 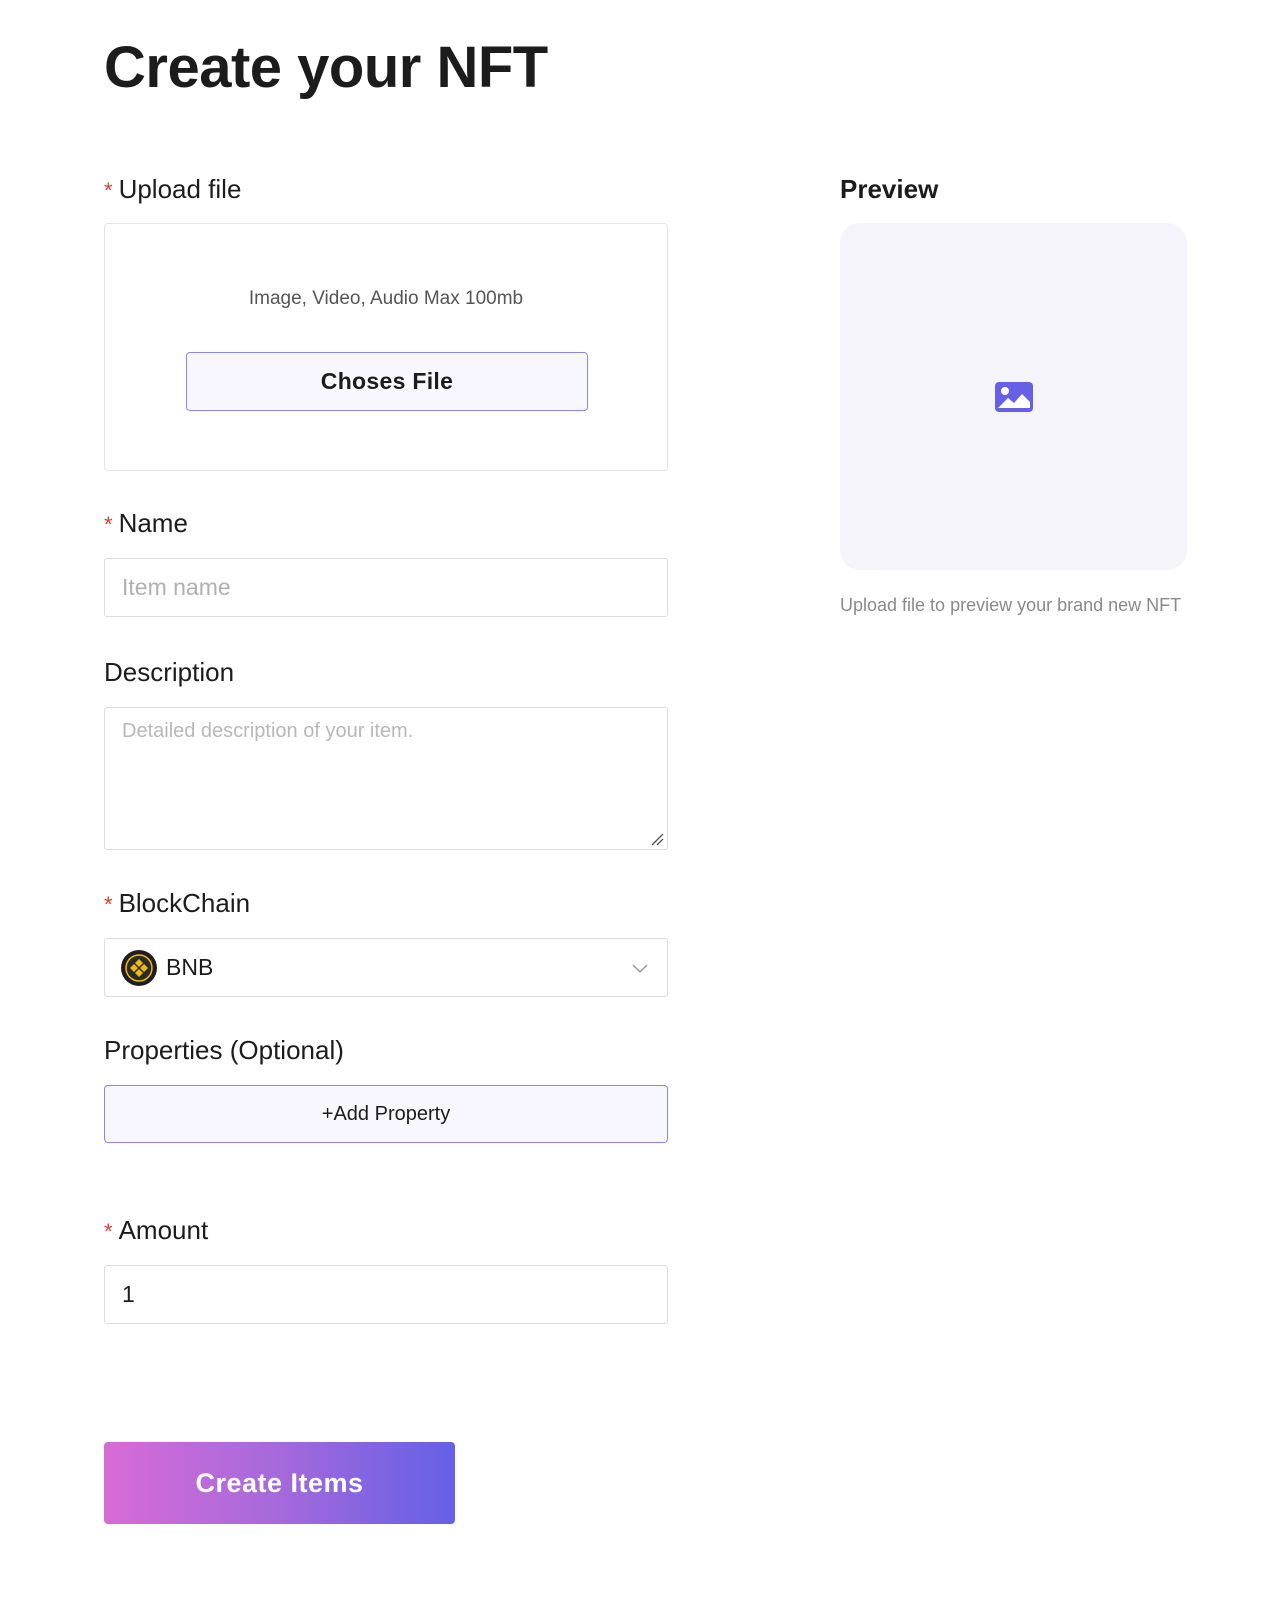 I want to click on properties-label-text: Properties (Optional), so click(x=224, y=1050).